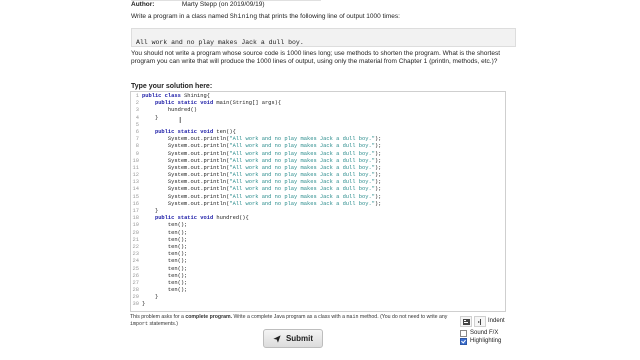 The height and width of the screenshot is (360, 640). I want to click on code-text: main(String[] args){, so click(249, 103).